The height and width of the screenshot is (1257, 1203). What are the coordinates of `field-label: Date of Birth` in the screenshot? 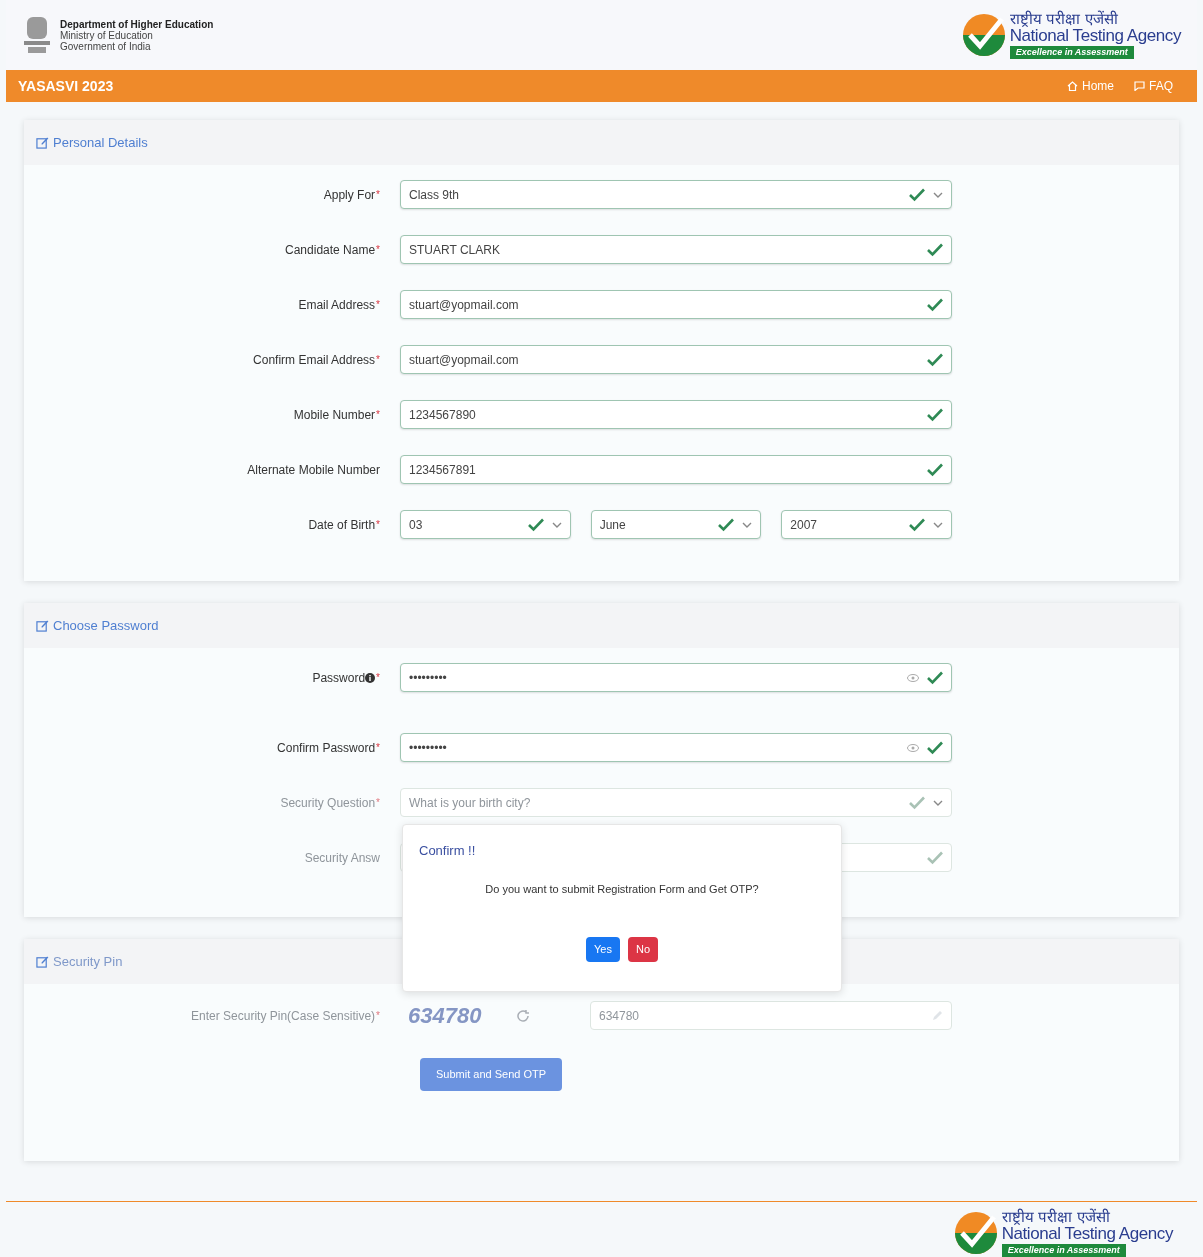 It's located at (342, 525).